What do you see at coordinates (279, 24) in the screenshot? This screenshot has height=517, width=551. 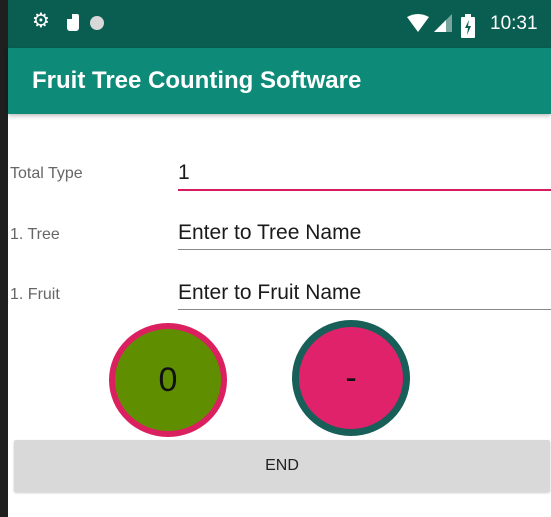 I see `status-bar: ⚙ 10:31` at bounding box center [279, 24].